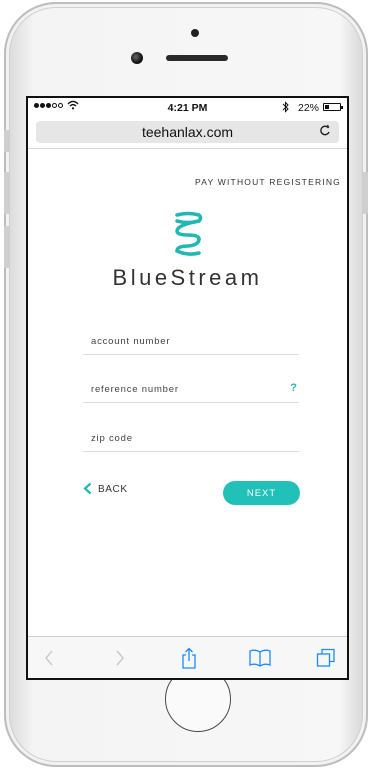  What do you see at coordinates (326, 658) in the screenshot?
I see `tabs-icon` at bounding box center [326, 658].